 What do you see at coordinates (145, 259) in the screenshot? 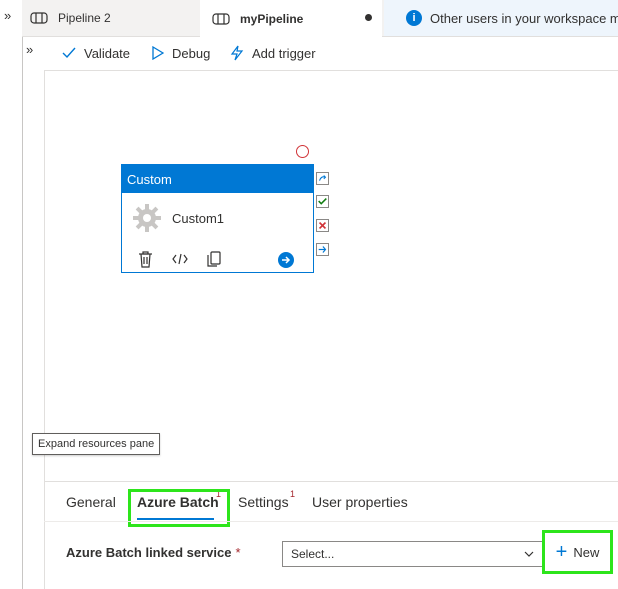
I see `delete-icon` at bounding box center [145, 259].